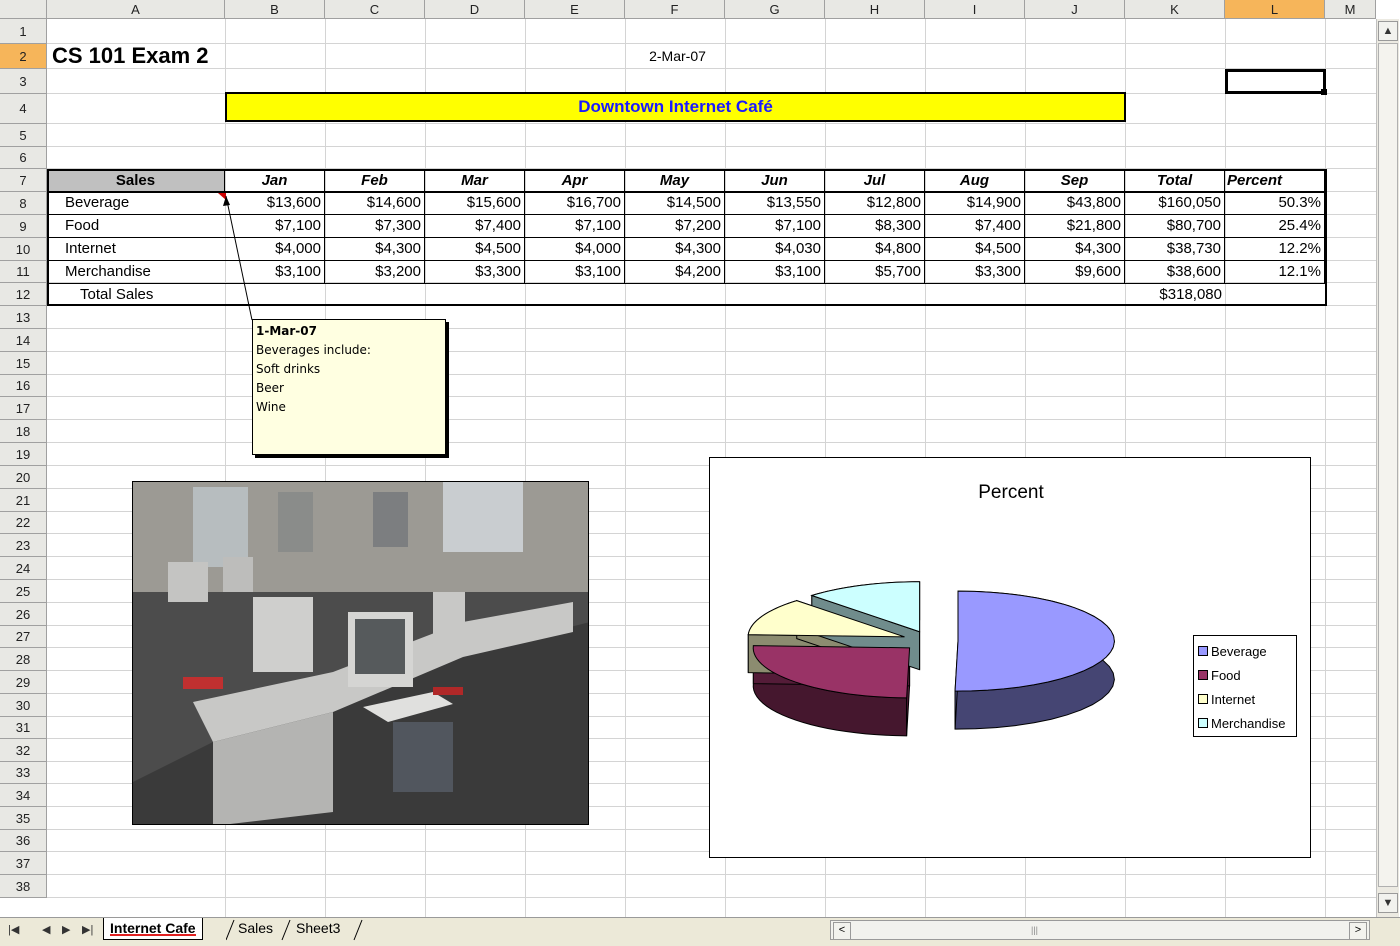 The image size is (1400, 946). I want to click on scroll-left-icon: <, so click(842, 931).